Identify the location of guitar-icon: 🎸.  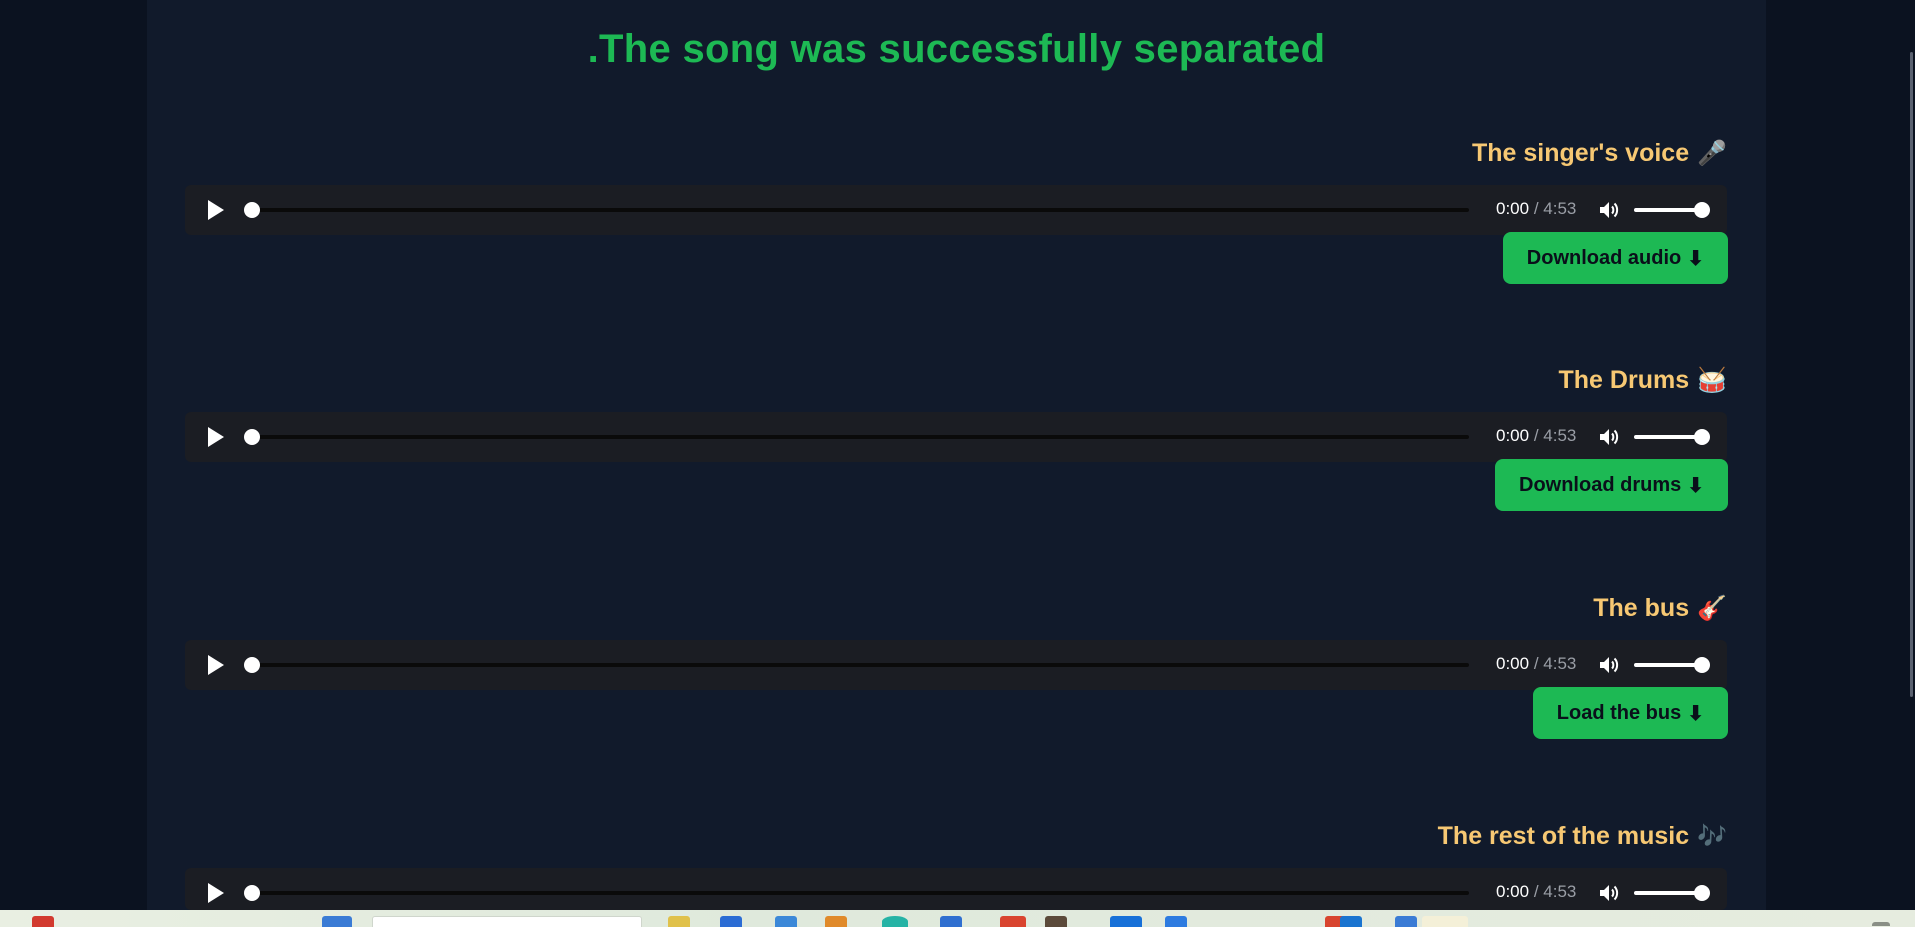
(1712, 608).